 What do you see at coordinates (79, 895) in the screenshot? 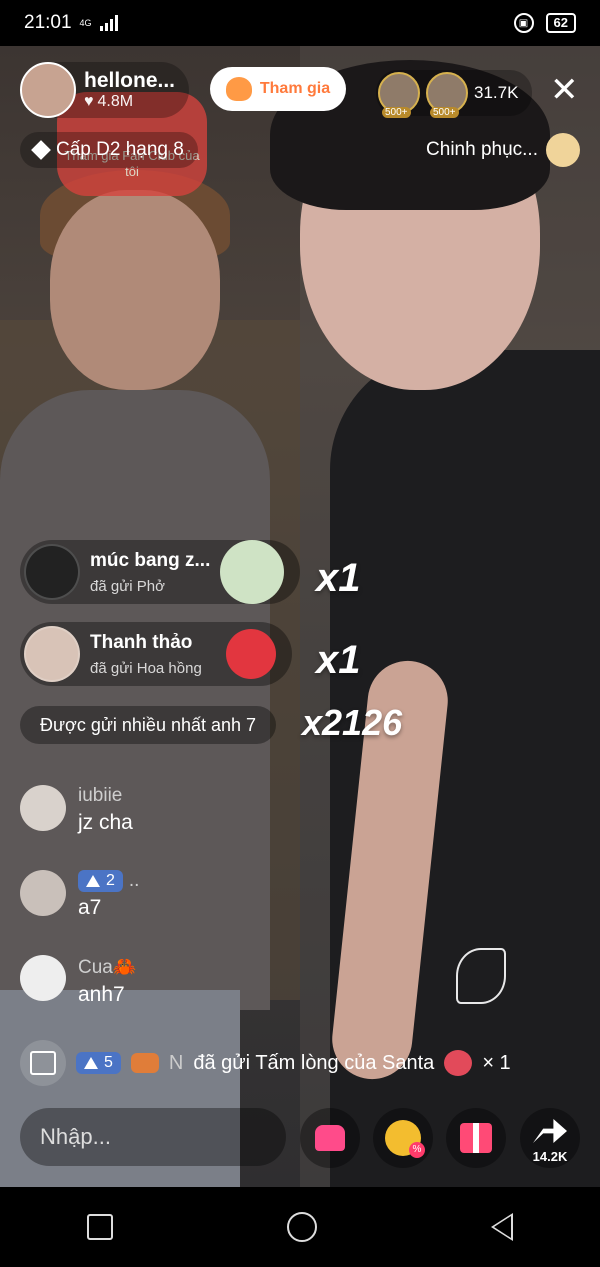
I see `chat-comment: 2 .. a7` at bounding box center [79, 895].